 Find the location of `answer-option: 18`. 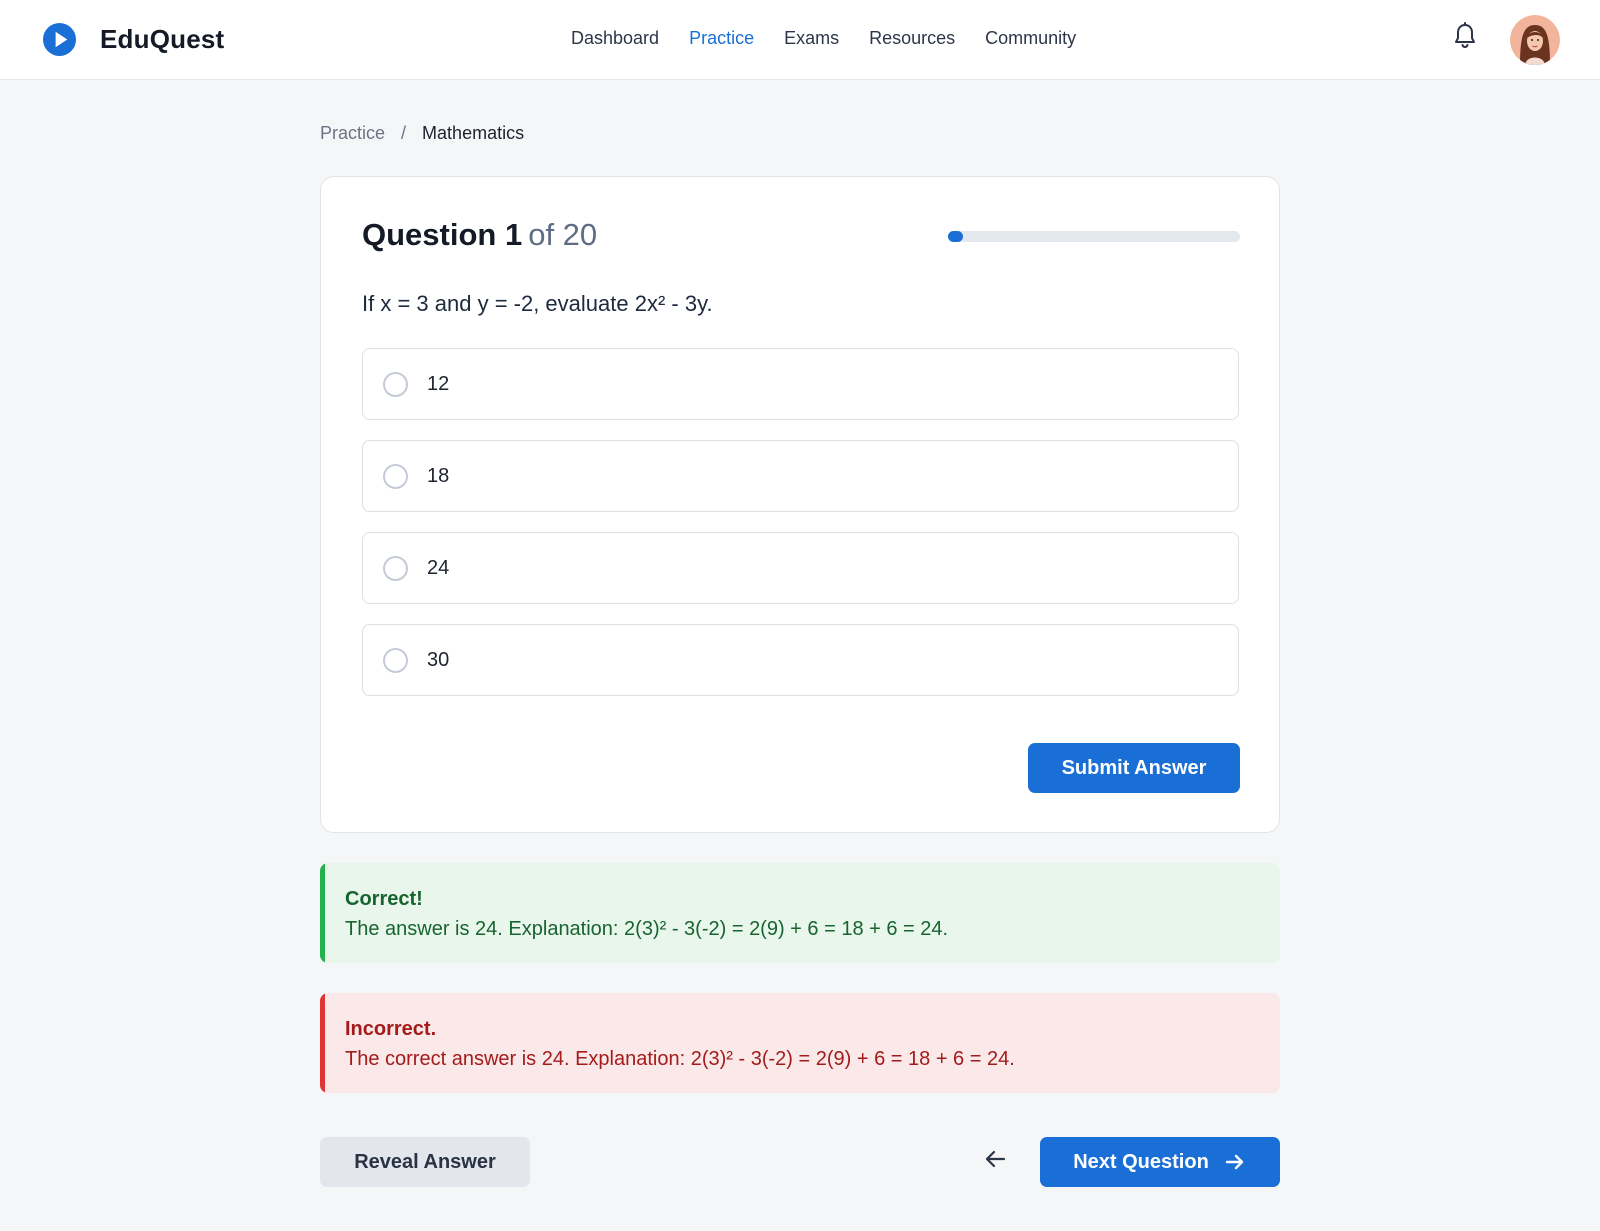

answer-option: 18 is located at coordinates (800, 476).